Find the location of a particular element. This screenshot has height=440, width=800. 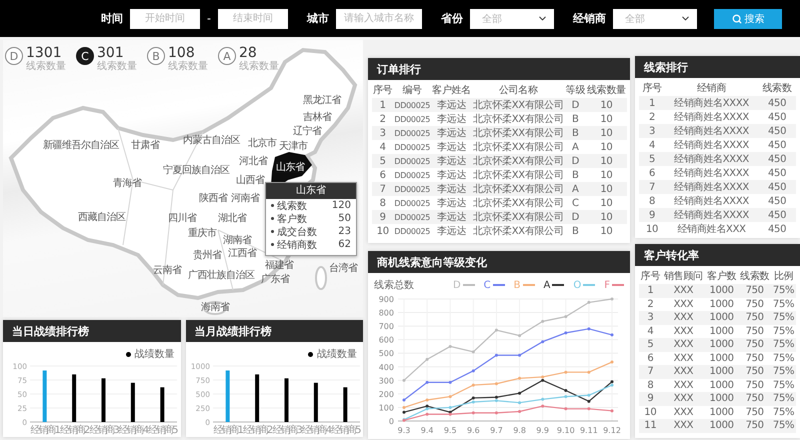

legend-label: C is located at coordinates (487, 285).